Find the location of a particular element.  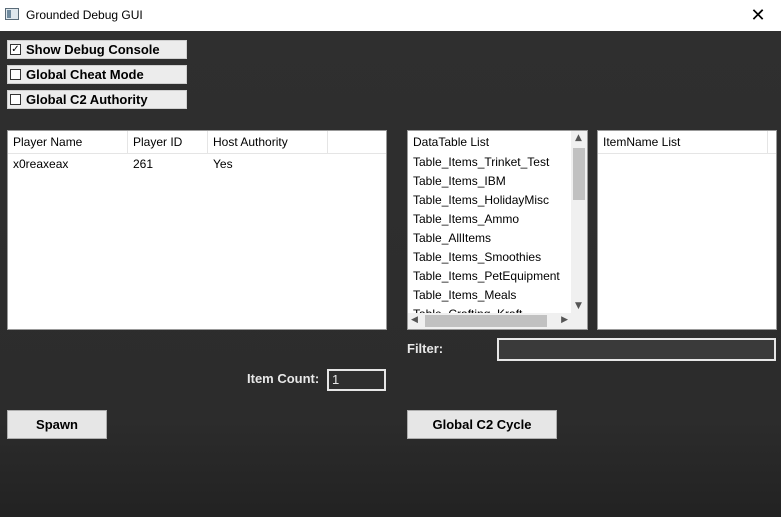

itemname-list: ItemName List is located at coordinates (687, 230).